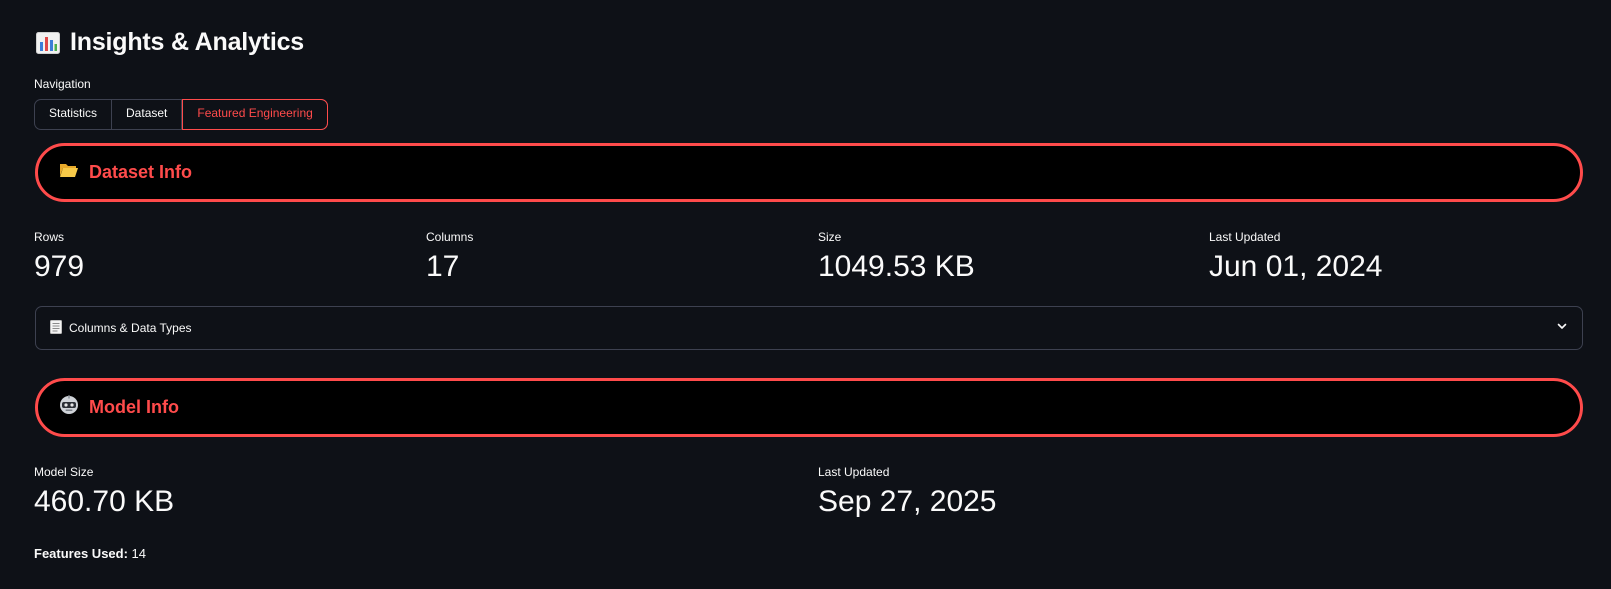 The width and height of the screenshot is (1611, 589). What do you see at coordinates (81, 553) in the screenshot?
I see `features-used-label: Features Used:` at bounding box center [81, 553].